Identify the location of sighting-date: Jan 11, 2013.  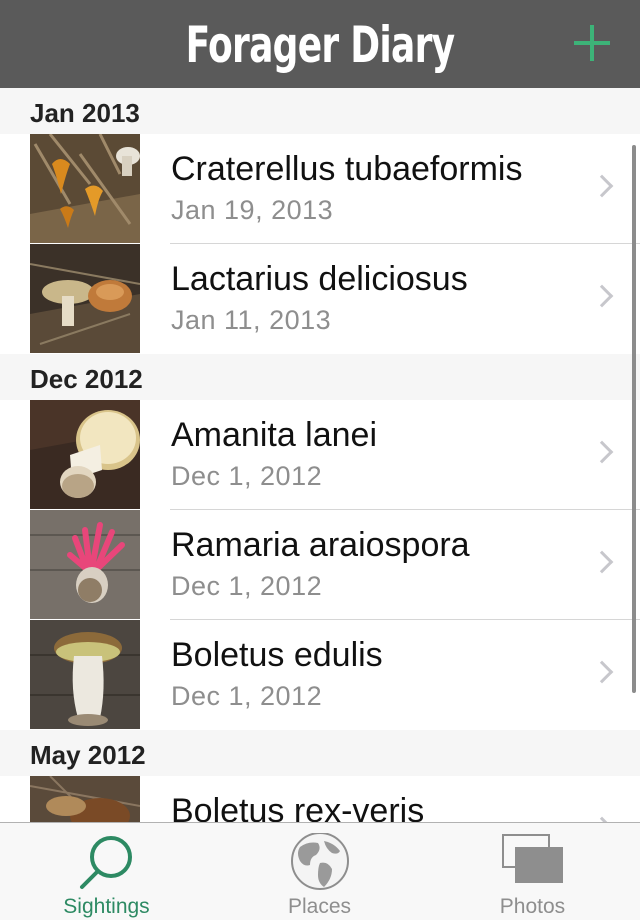
(251, 320).